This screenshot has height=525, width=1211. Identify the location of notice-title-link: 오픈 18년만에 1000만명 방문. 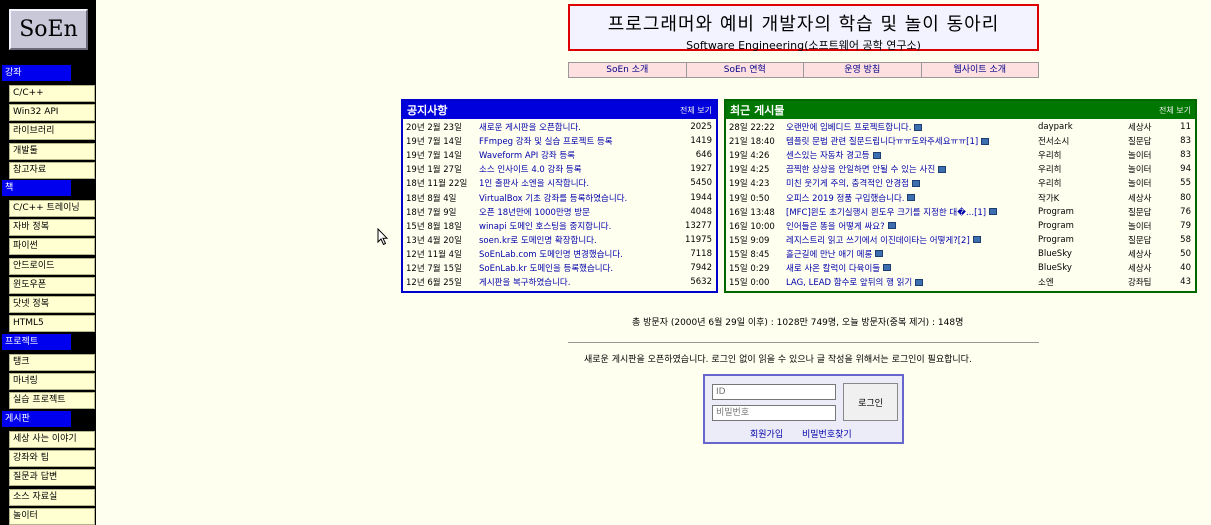
(579, 212).